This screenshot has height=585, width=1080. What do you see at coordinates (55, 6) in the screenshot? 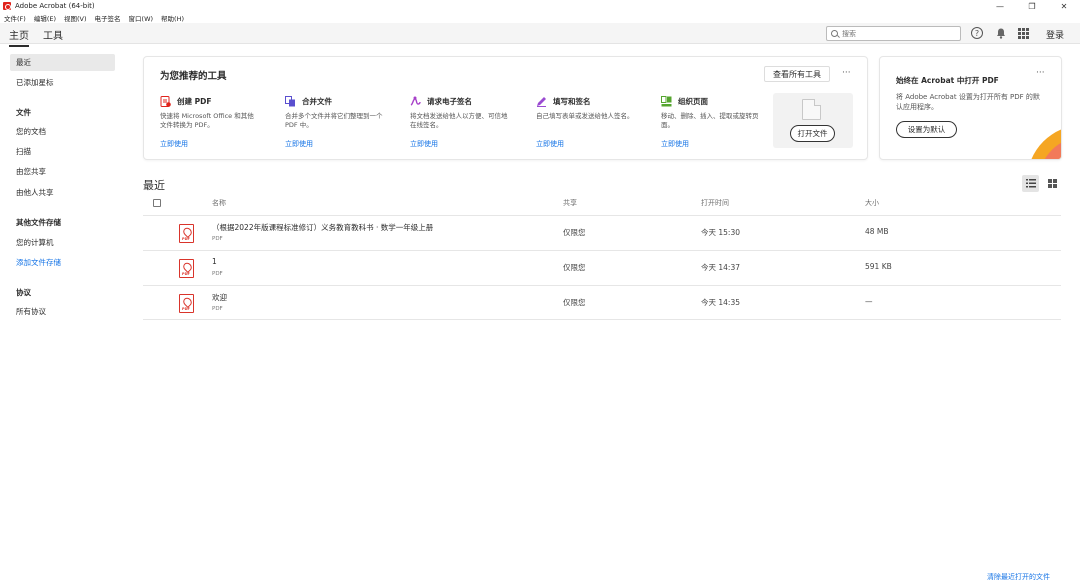
I see `window-title: Adobe Acrobat (64-bit)` at bounding box center [55, 6].